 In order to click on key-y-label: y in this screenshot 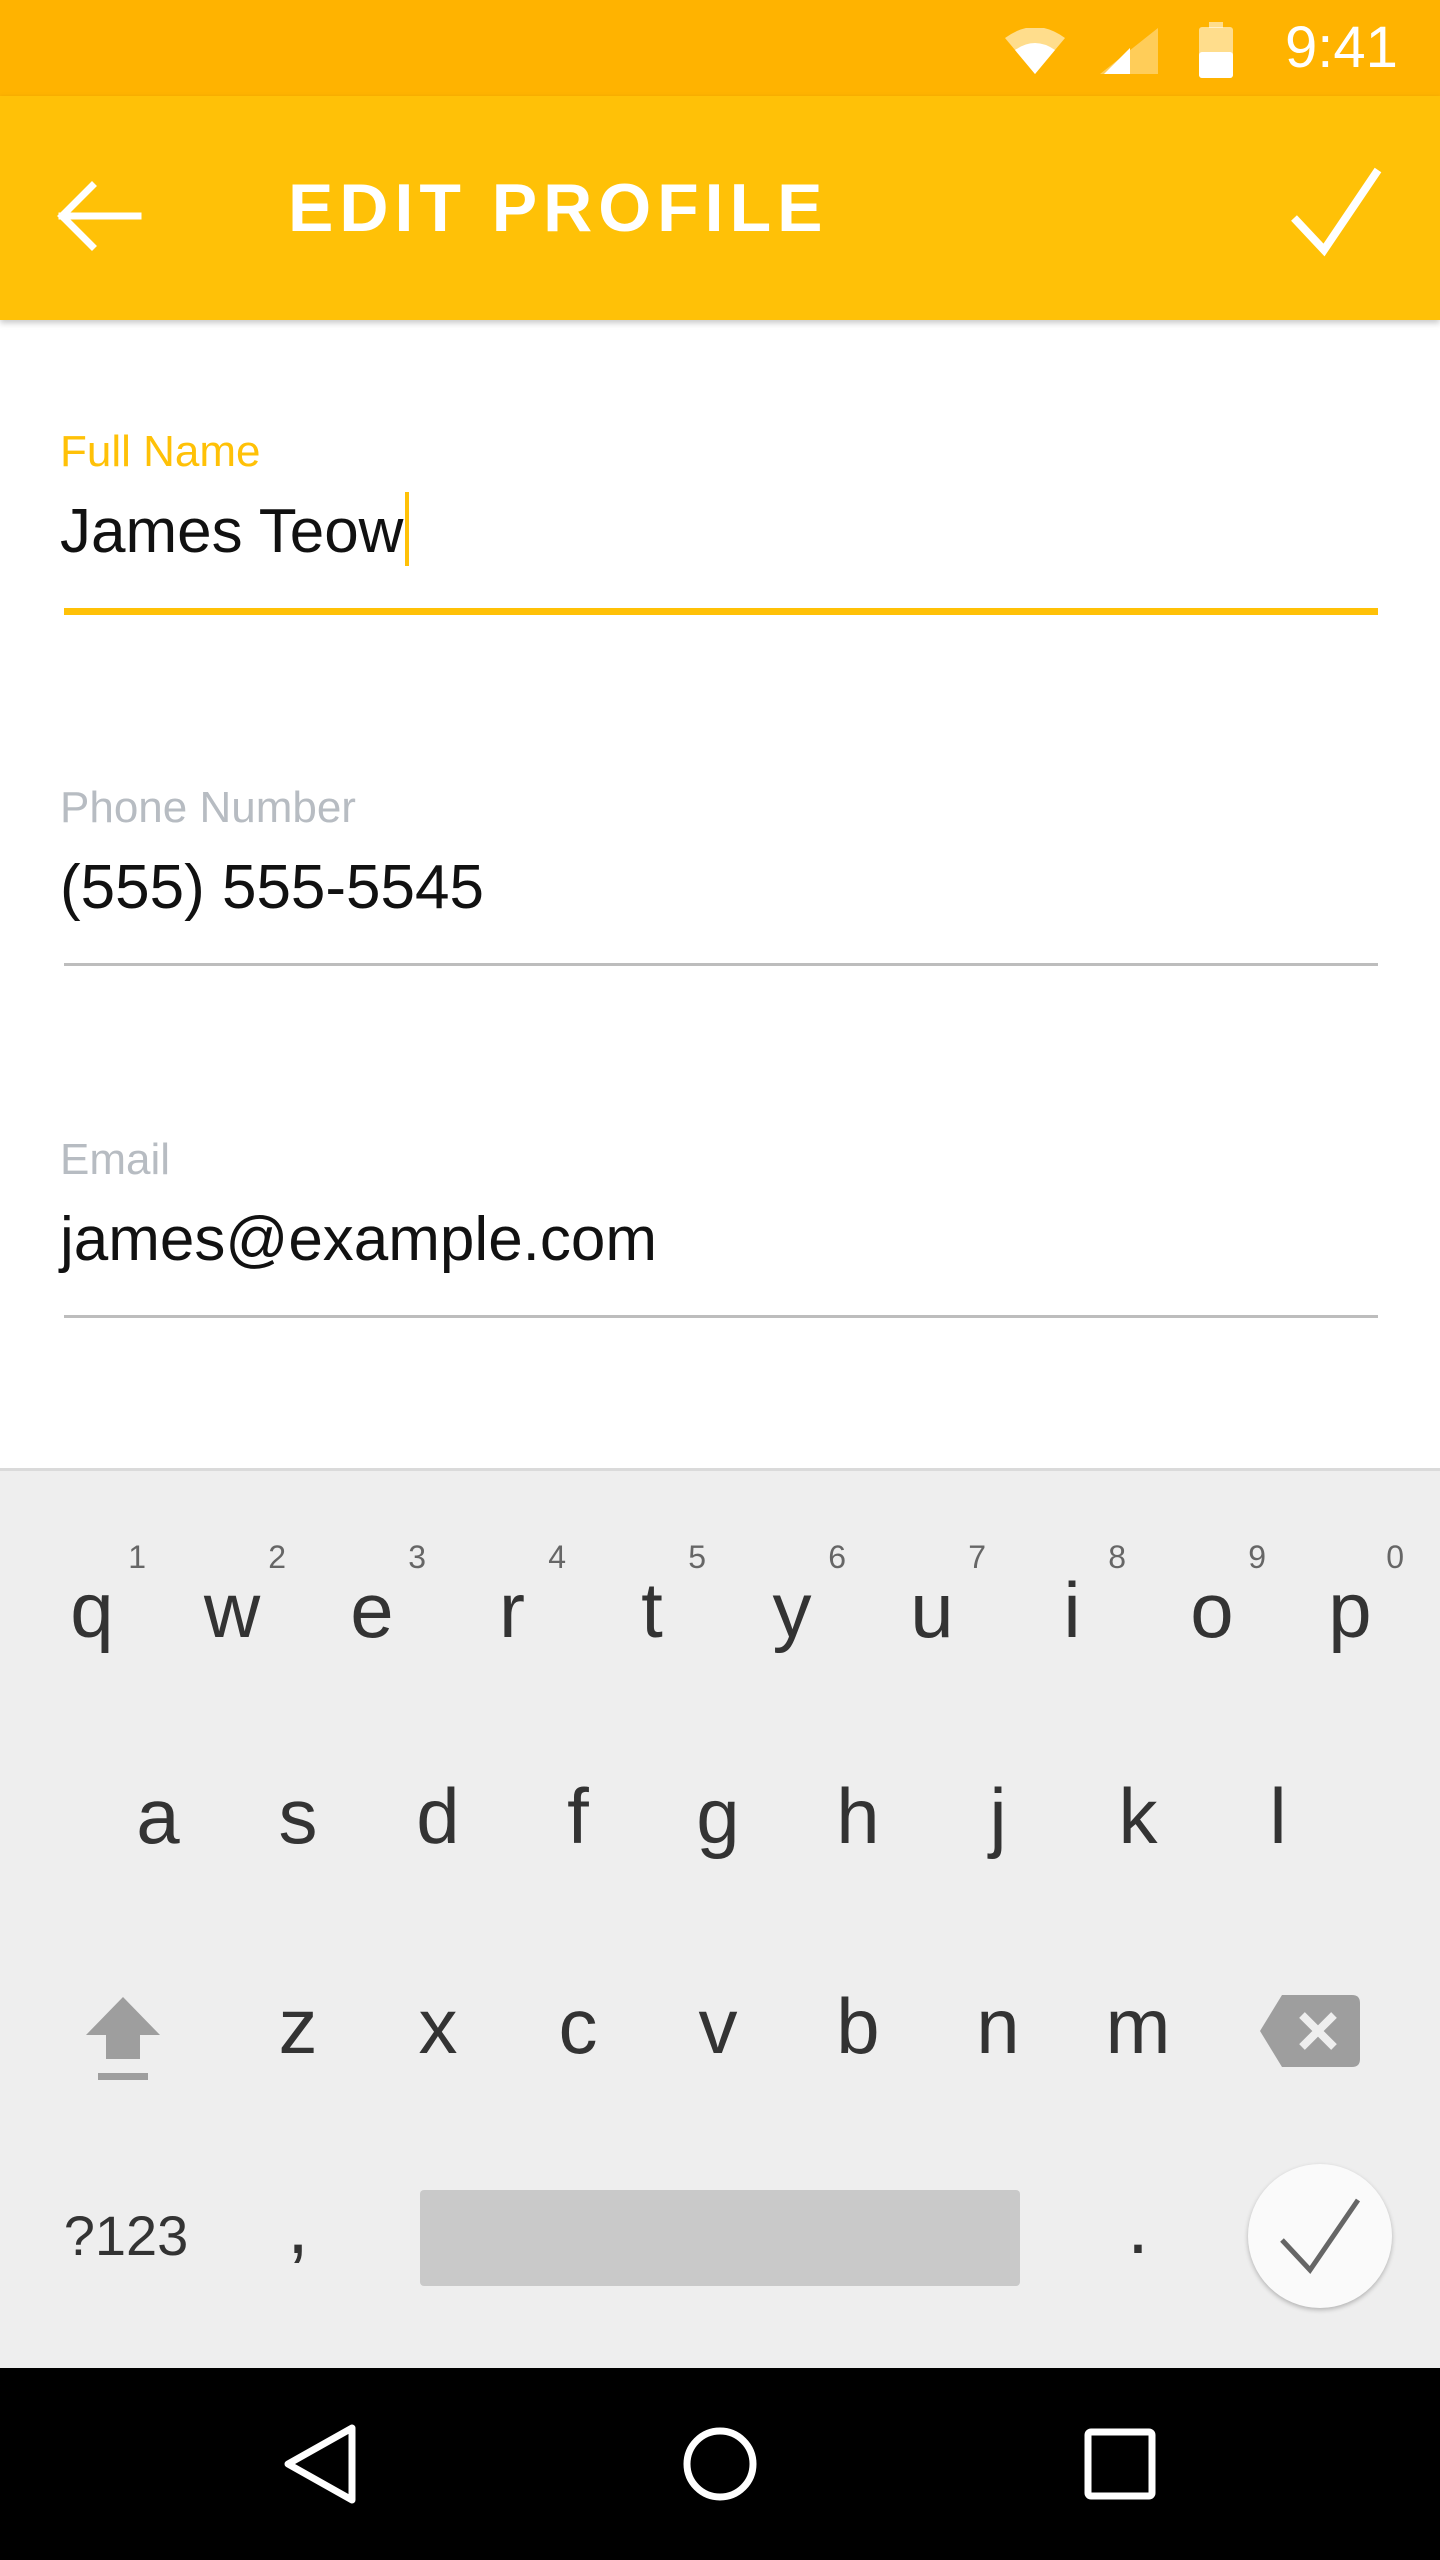, I will do `click(792, 1610)`.